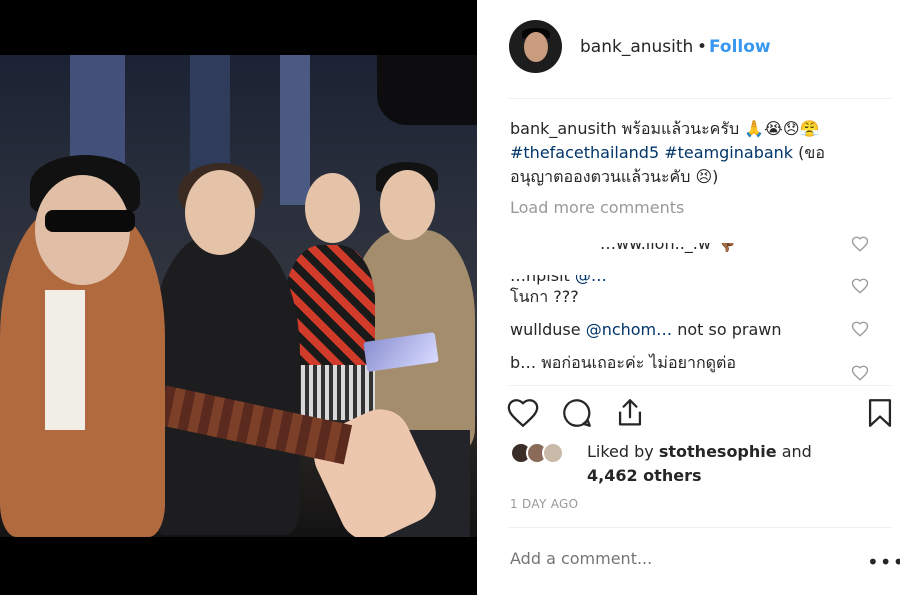 The height and width of the screenshot is (595, 900). I want to click on comment-icon, so click(577, 413).